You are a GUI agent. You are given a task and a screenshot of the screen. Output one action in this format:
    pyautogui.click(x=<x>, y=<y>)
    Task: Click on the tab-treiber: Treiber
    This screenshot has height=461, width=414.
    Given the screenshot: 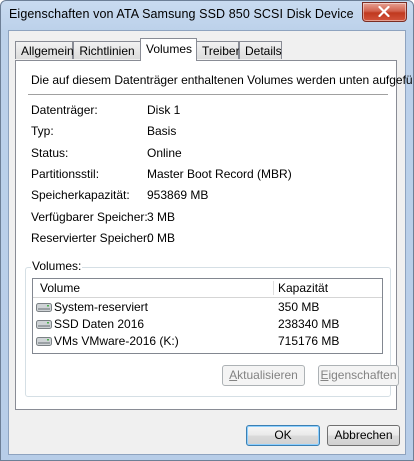 What is the action you would take?
    pyautogui.click(x=218, y=50)
    